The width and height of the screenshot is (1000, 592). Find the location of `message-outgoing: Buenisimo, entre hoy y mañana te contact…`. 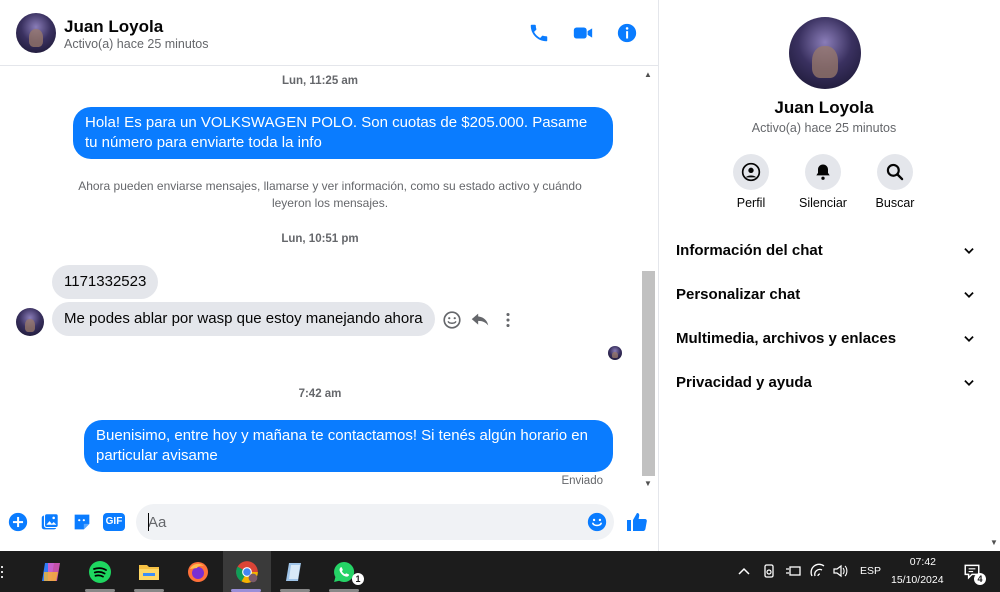

message-outgoing: Buenisimo, entre hoy y mañana te contact… is located at coordinates (348, 446).